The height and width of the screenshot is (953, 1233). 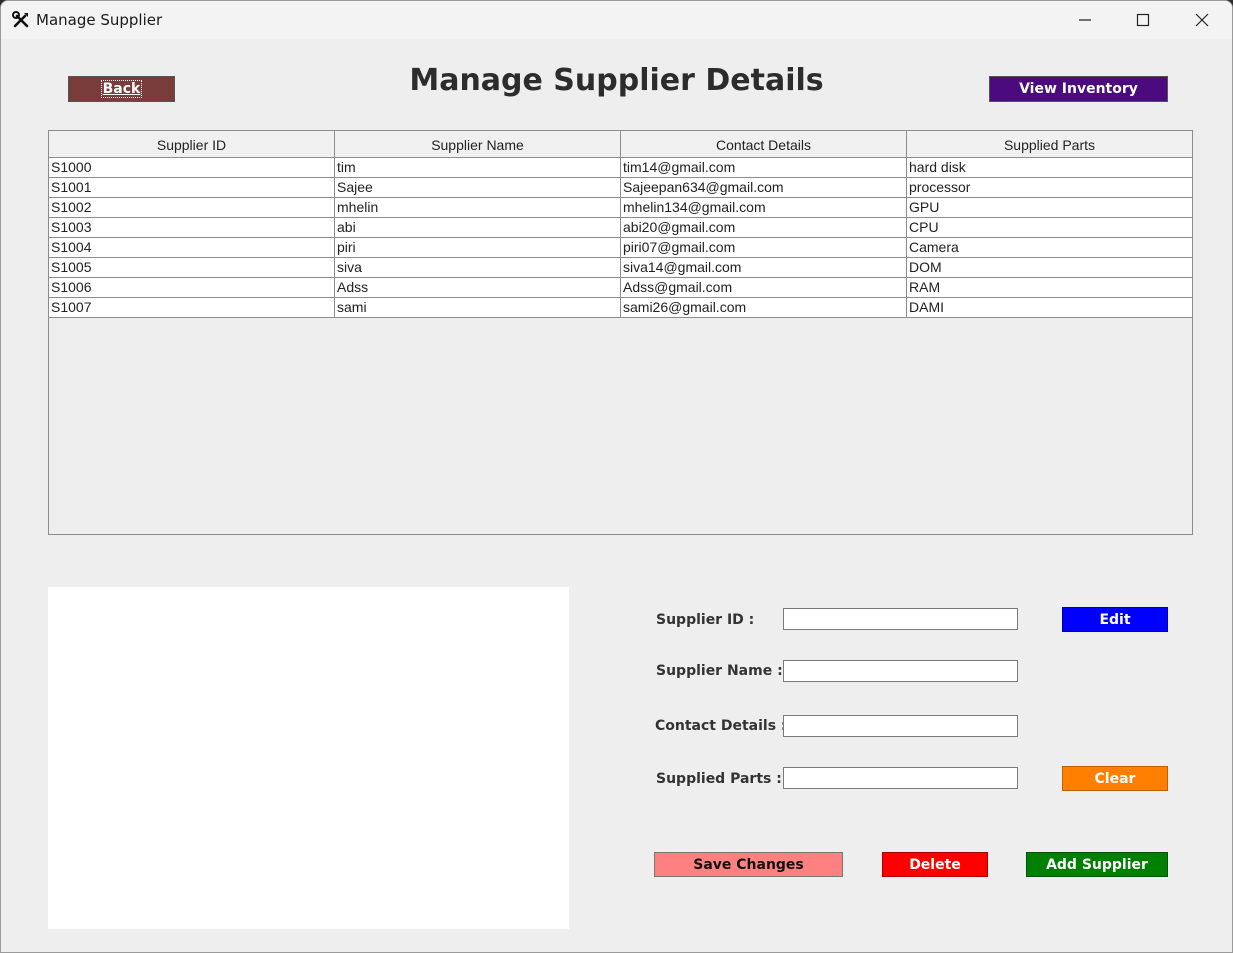 What do you see at coordinates (1049, 167) in the screenshot?
I see `table-cell: hard disk` at bounding box center [1049, 167].